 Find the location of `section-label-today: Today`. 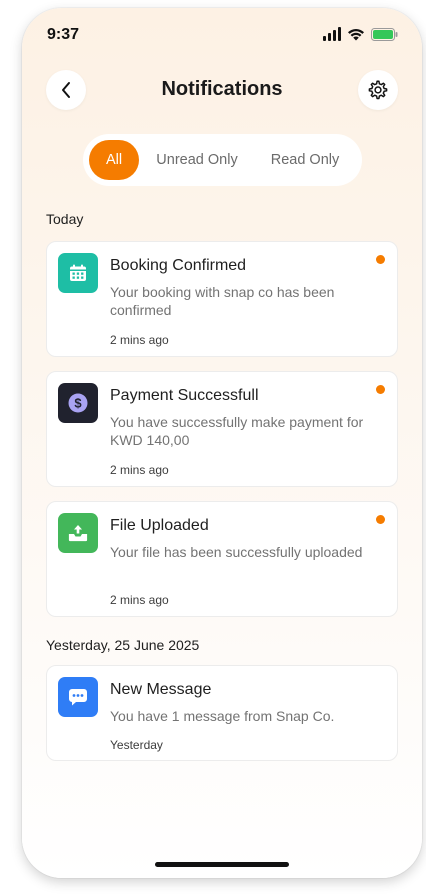

section-label-today: Today is located at coordinates (65, 219).